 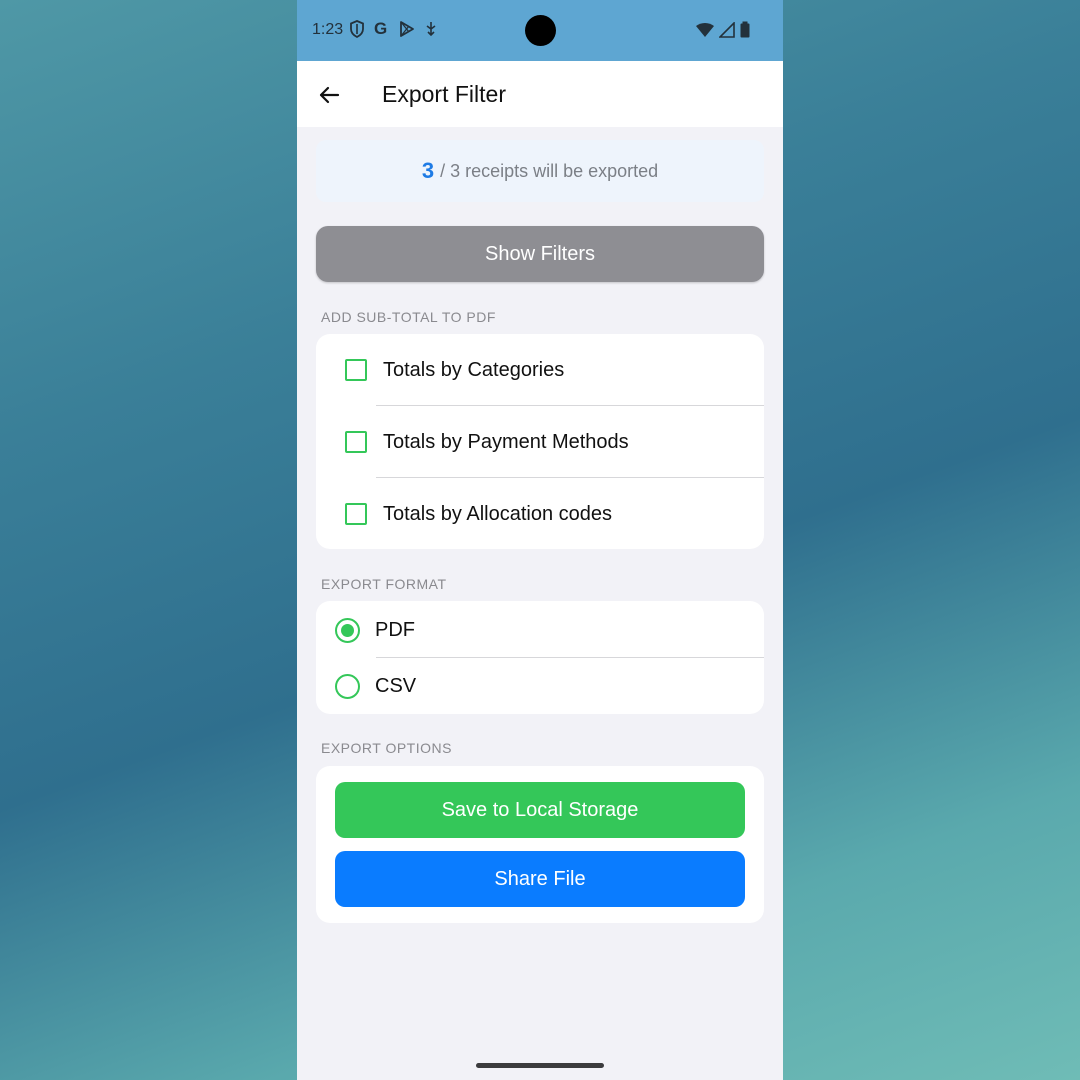 I want to click on status-icons-right, so click(x=723, y=32).